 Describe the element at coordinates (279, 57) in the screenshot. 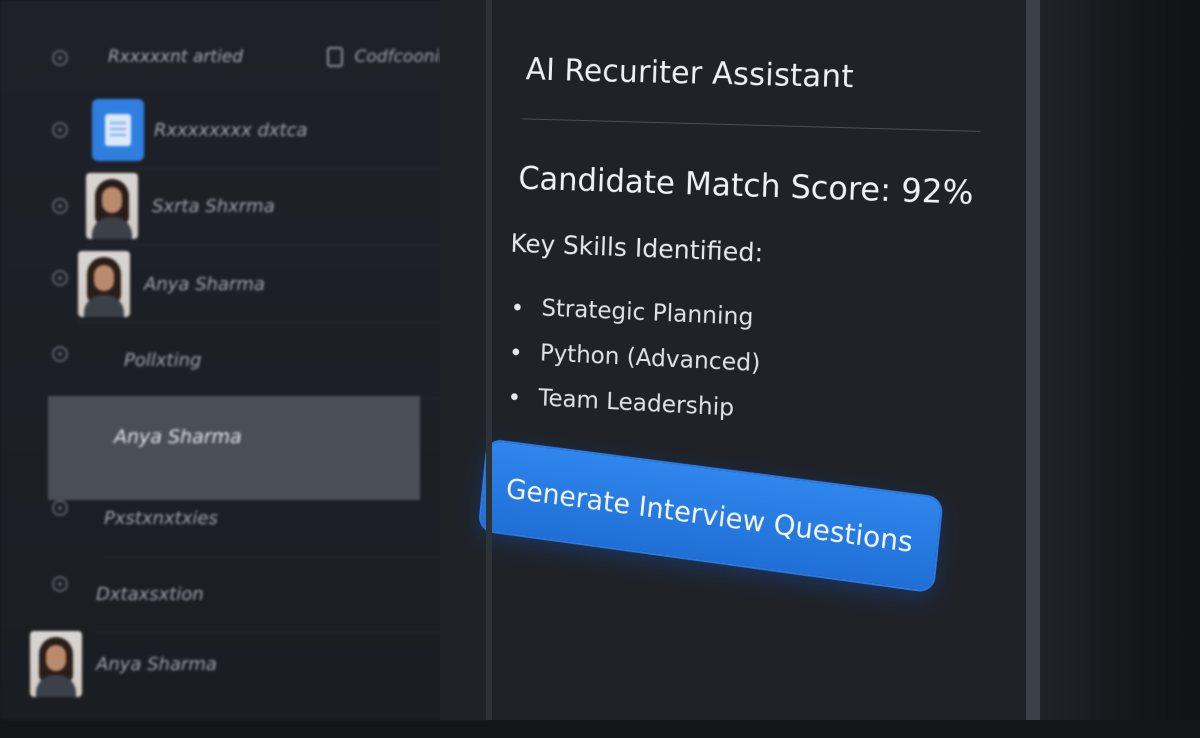

I see `list-header: Rxxxxxnt artied Codfcoonin` at that location.